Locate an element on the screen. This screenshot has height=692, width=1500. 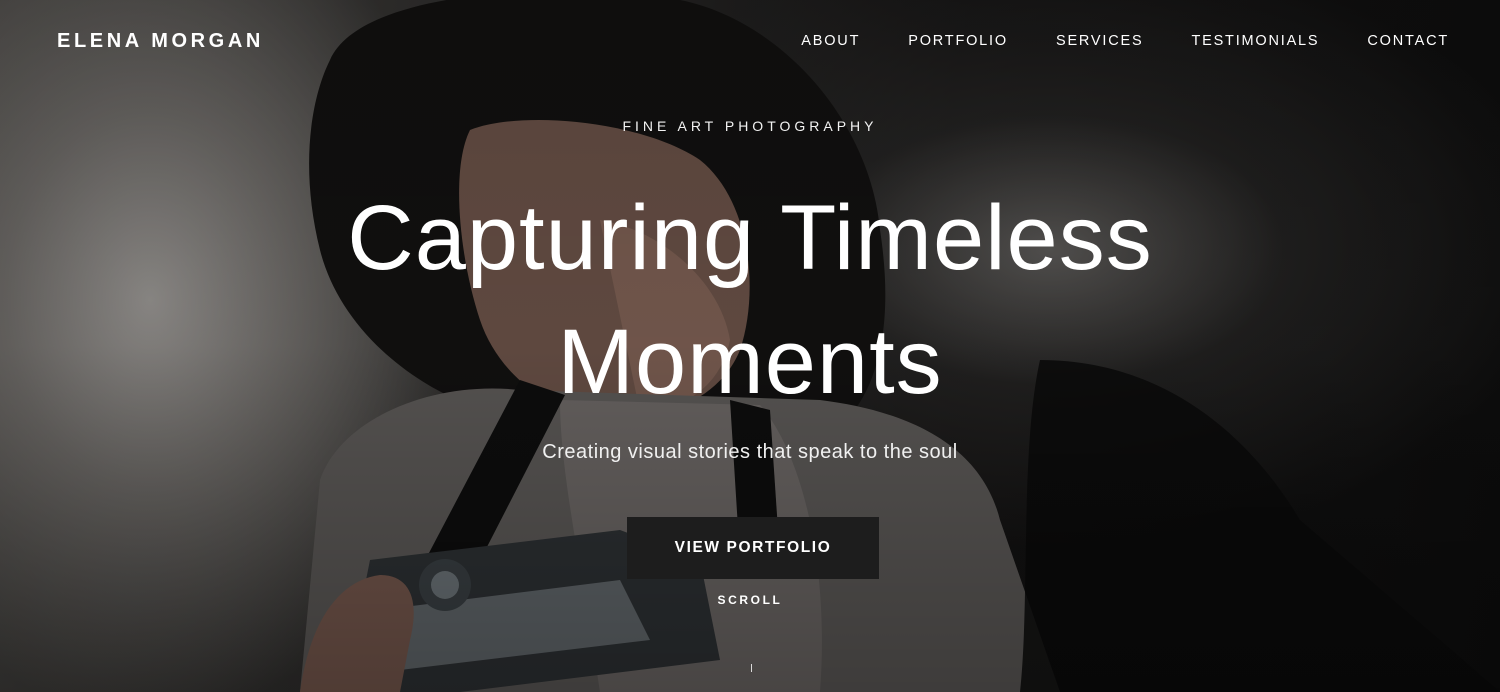
hero-headline-line2: Moments is located at coordinates (750, 362).